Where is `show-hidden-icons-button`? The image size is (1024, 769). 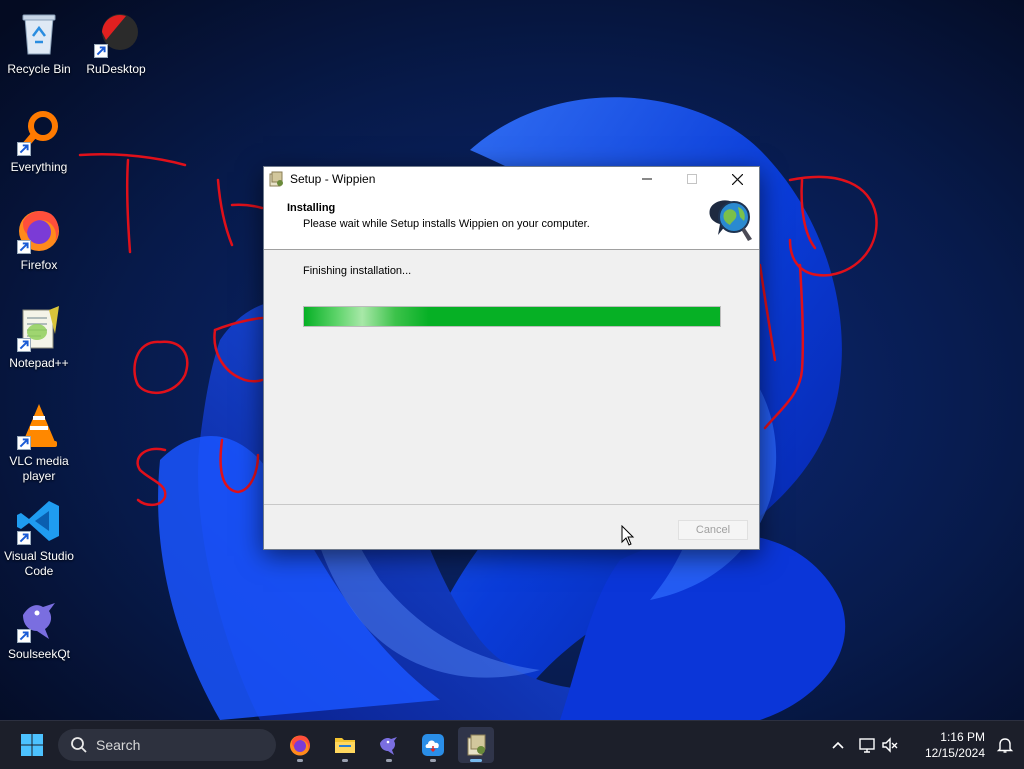
show-hidden-icons-button is located at coordinates (838, 745).